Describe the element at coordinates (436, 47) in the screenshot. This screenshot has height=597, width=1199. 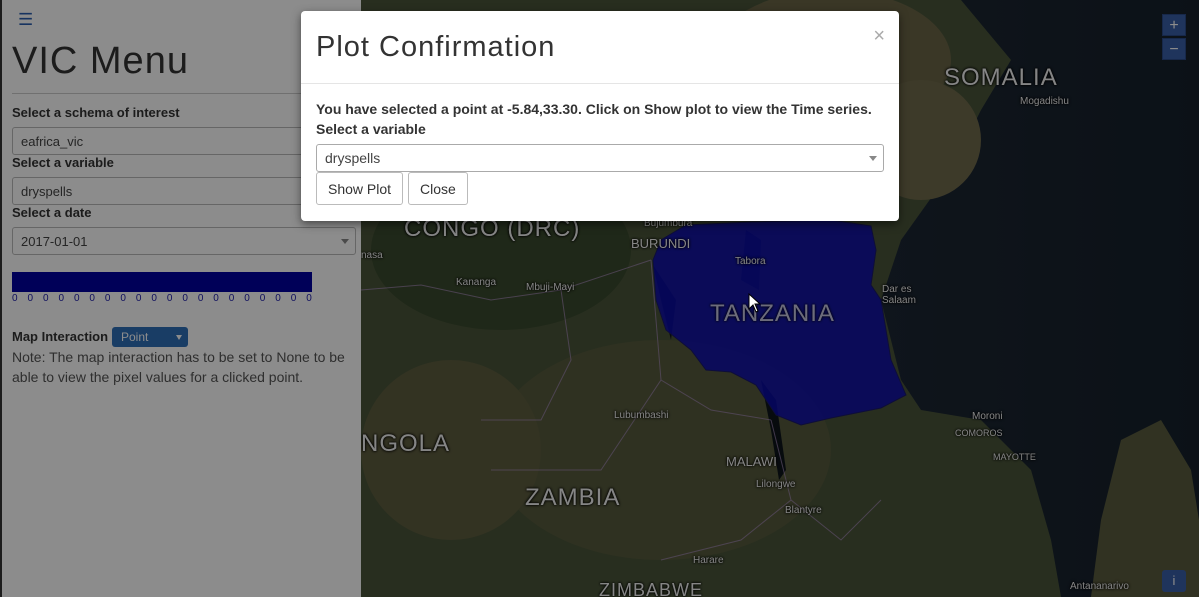
I see `modal-title: Plot Confirmation` at that location.